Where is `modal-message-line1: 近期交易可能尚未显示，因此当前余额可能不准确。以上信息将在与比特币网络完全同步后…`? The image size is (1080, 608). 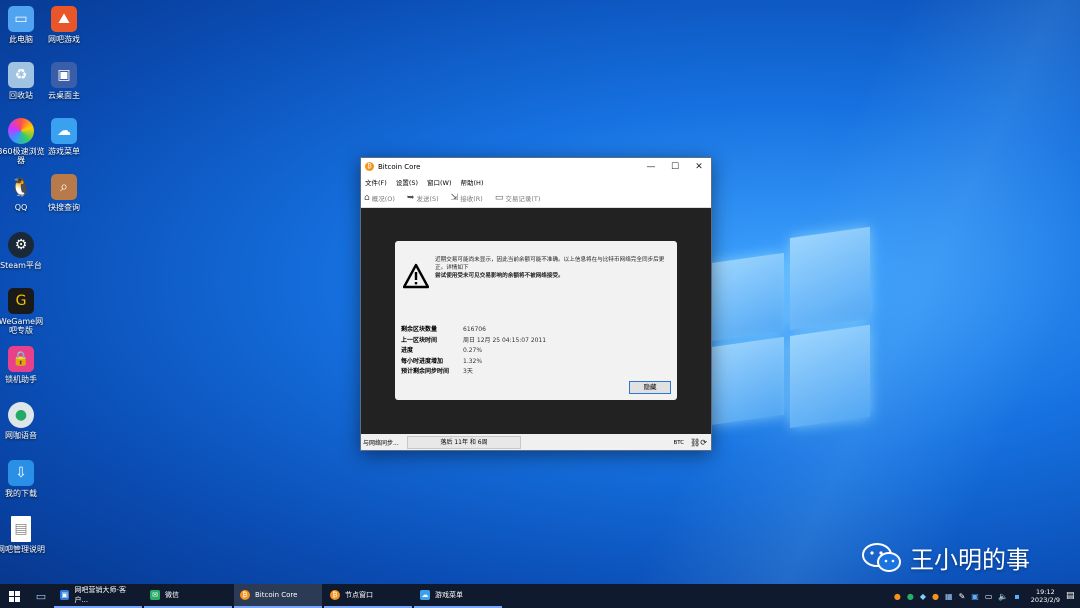
modal-message-line1: 近期交易可能尚未显示，因此当前余额可能不准确。以上信息将在与比特币网络完全同步后… is located at coordinates (550, 264).